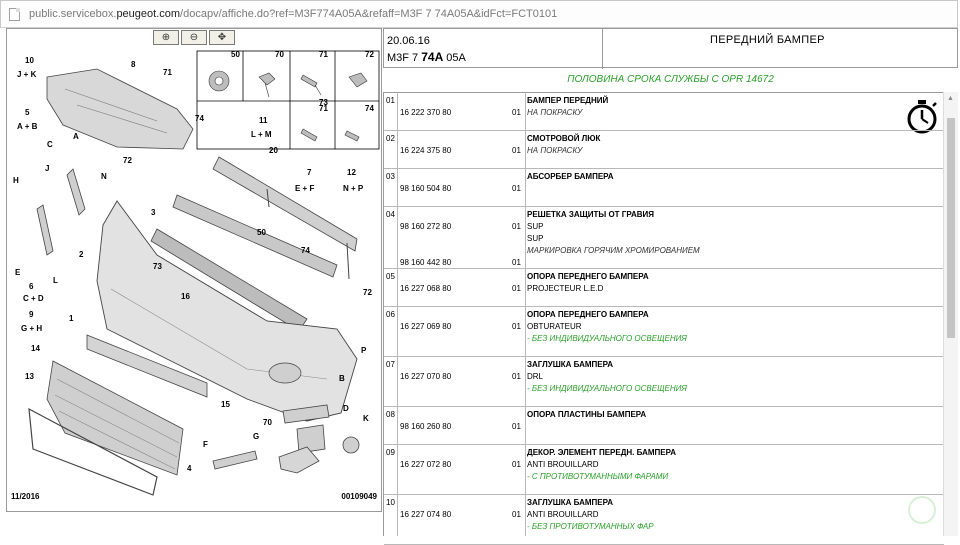 This screenshot has width=960, height=545. What do you see at coordinates (390, 364) in the screenshot?
I see `row-number: 07` at bounding box center [390, 364].